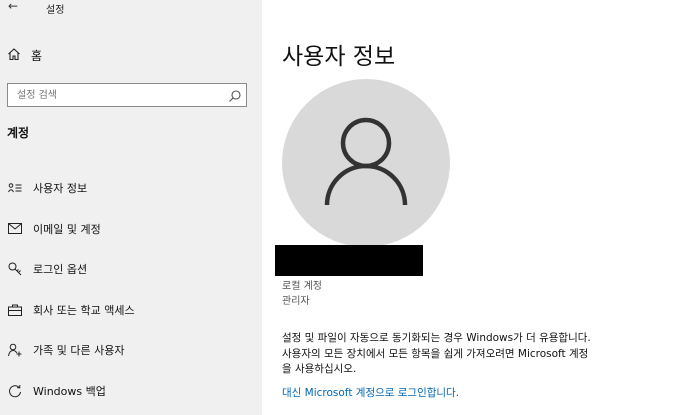 The image size is (692, 415). What do you see at coordinates (37, 55) in the screenshot?
I see `home-label: 홈` at bounding box center [37, 55].